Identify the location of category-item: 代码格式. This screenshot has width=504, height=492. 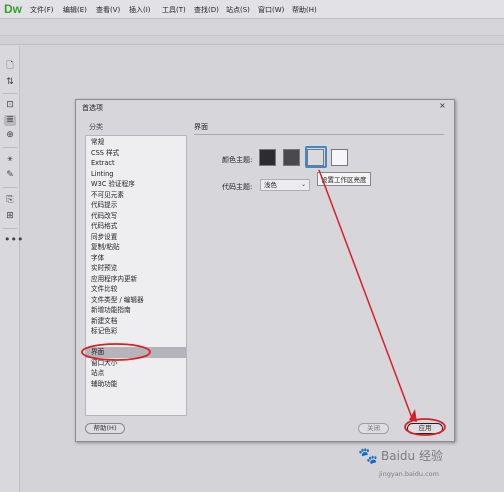
(136, 226).